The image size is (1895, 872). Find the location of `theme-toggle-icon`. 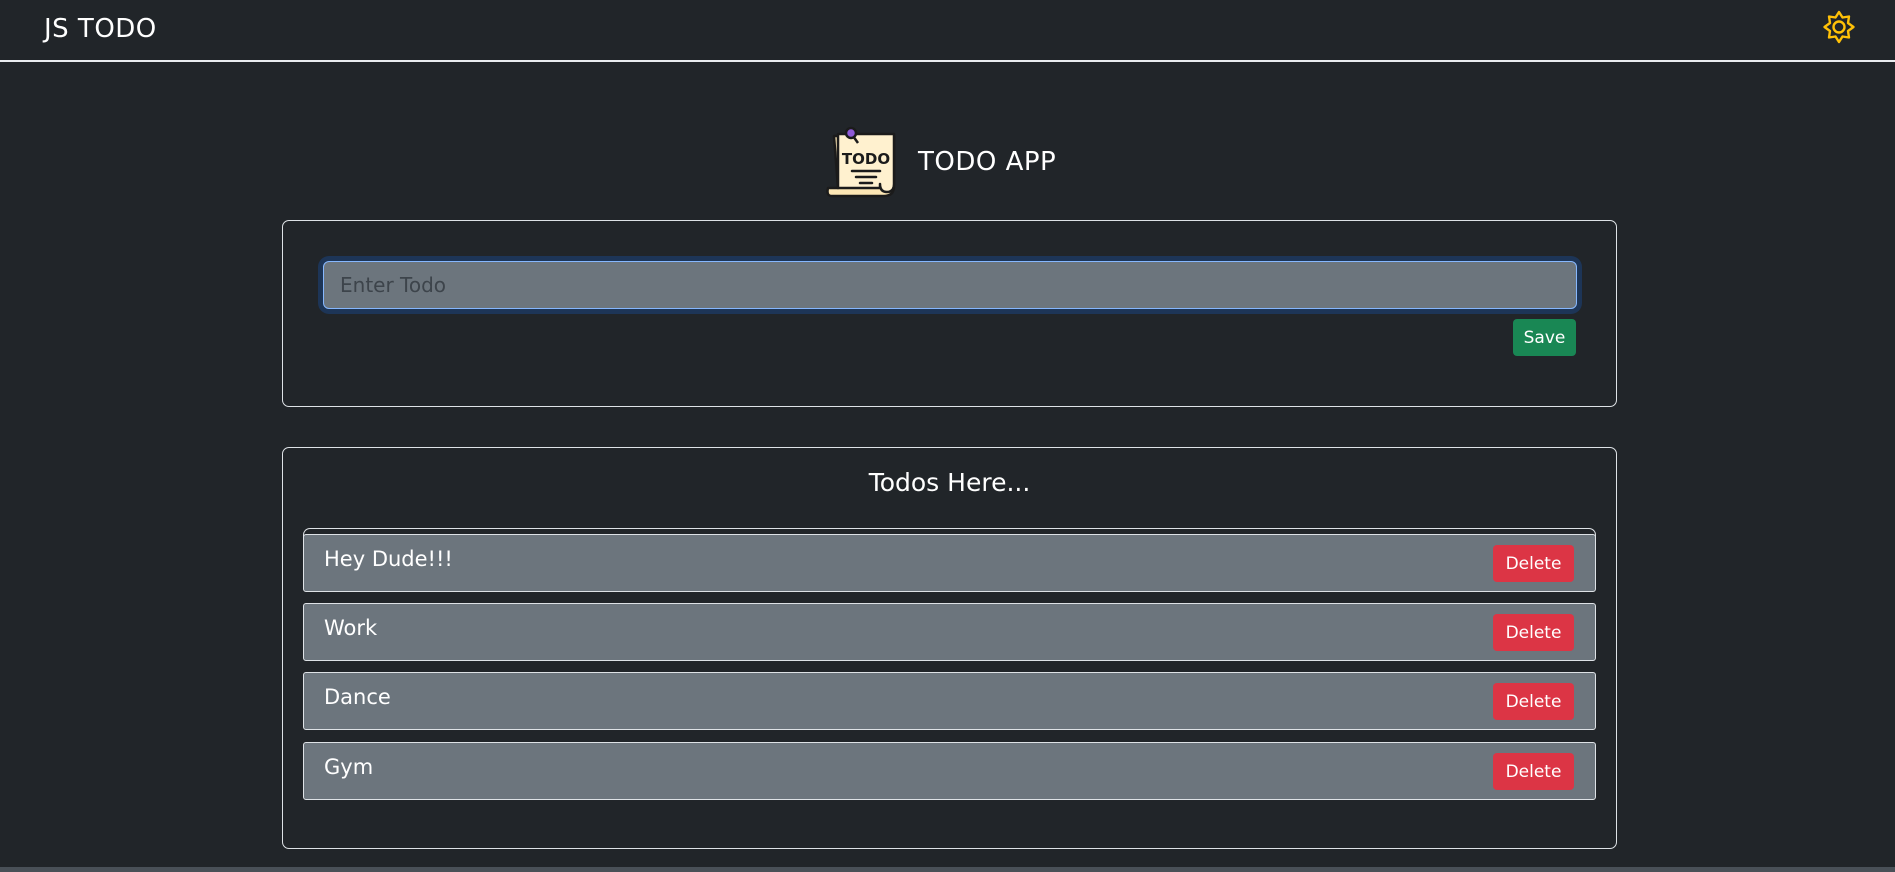

theme-toggle-icon is located at coordinates (1839, 27).